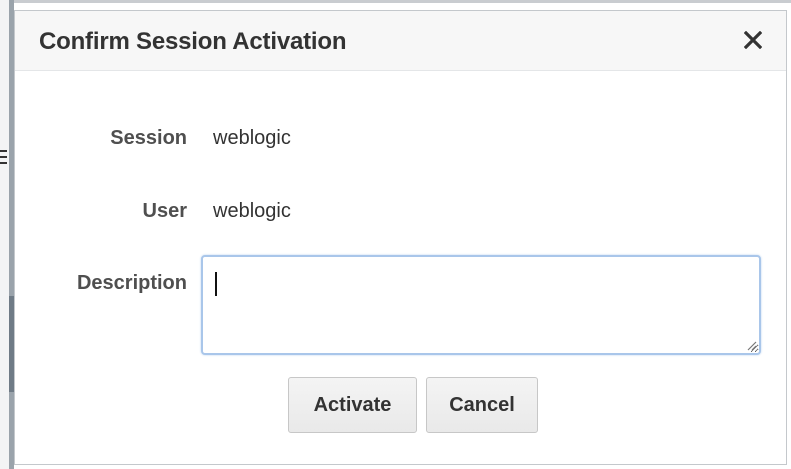  What do you see at coordinates (482, 405) in the screenshot?
I see `cancel-button: Cancel` at bounding box center [482, 405].